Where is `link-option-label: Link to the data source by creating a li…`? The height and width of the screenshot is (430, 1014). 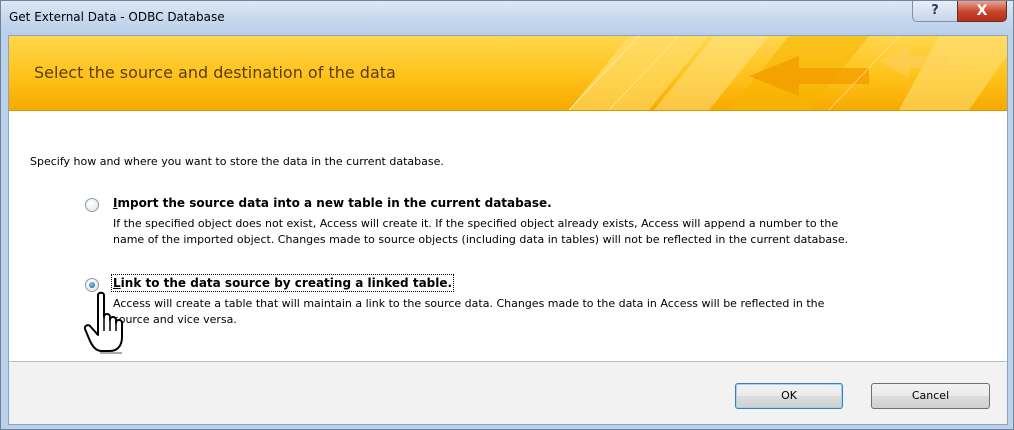 link-option-label: Link to the data source by creating a li… is located at coordinates (282, 283).